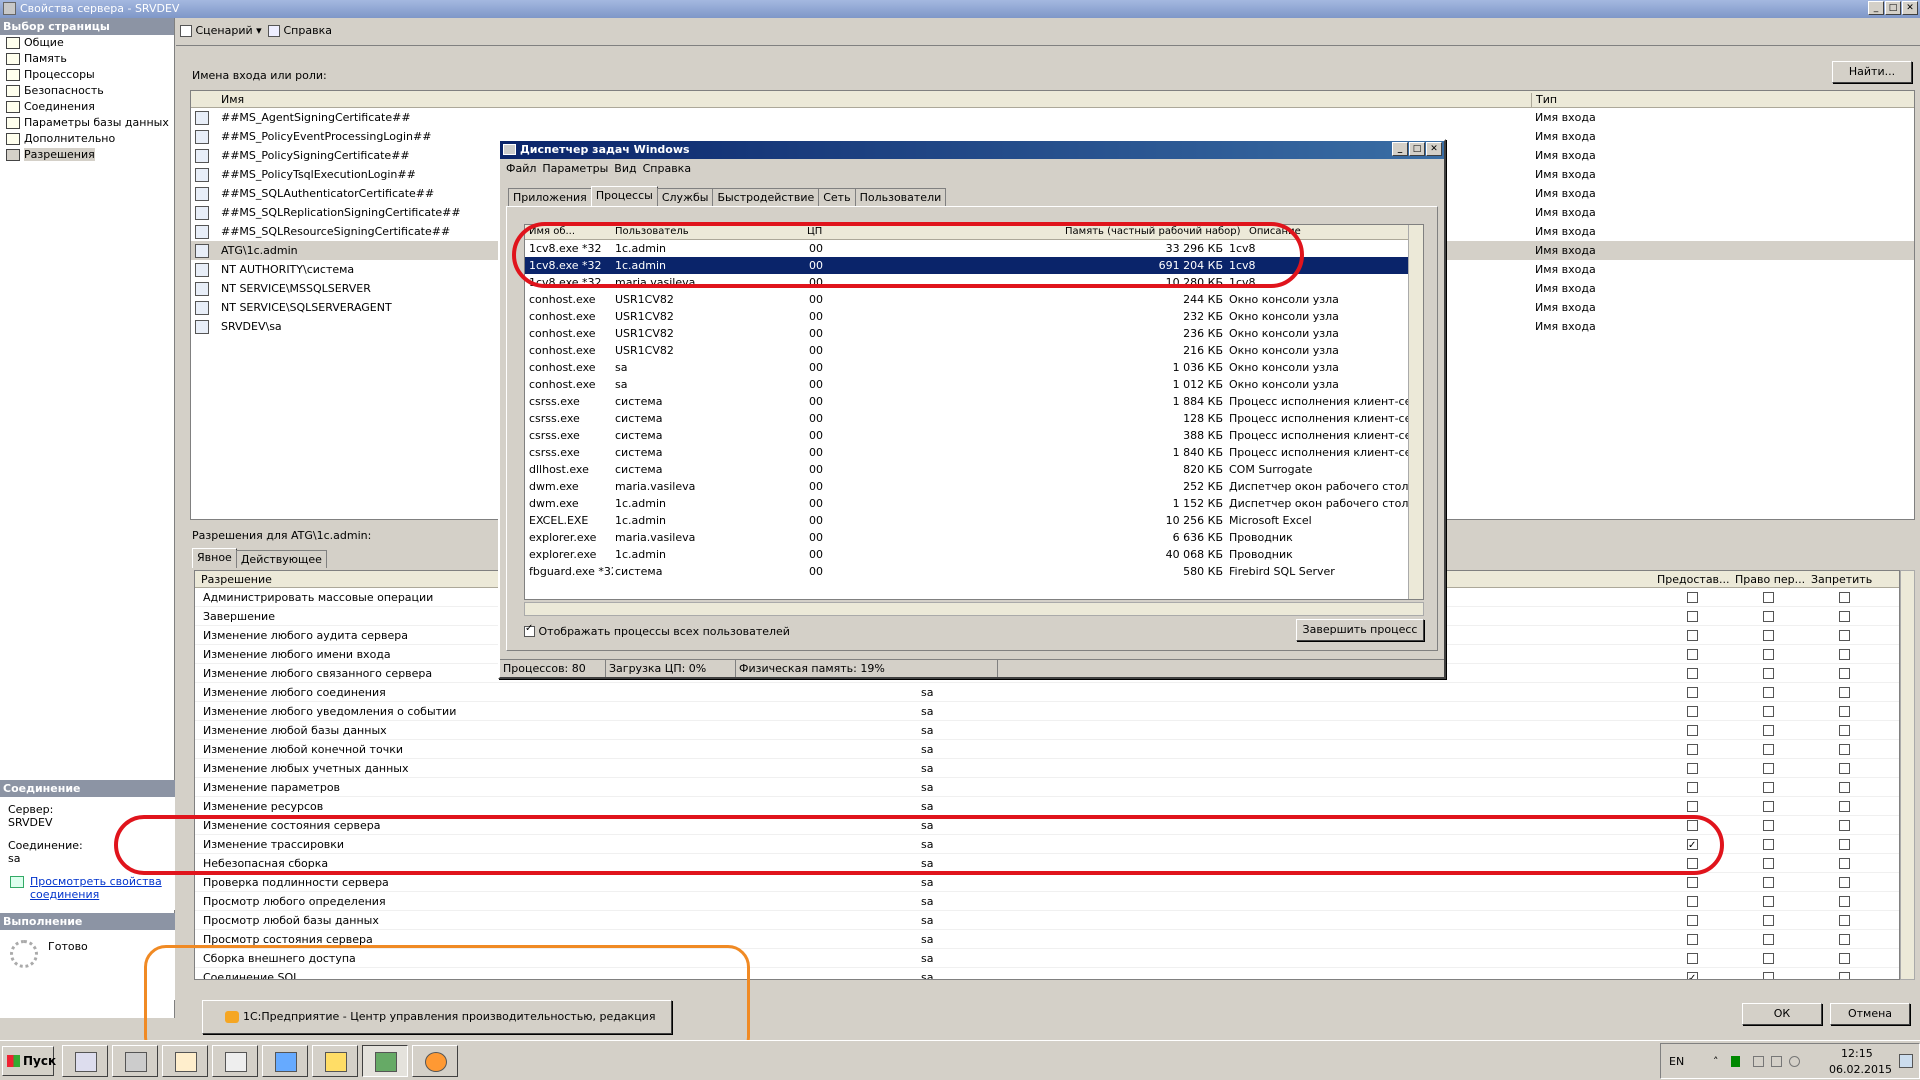 The width and height of the screenshot is (1920, 1080). What do you see at coordinates (974, 367) in the screenshot?
I see `process-row: conhost.exe sa 00 1 036 КБ Окно консоли узла` at bounding box center [974, 367].